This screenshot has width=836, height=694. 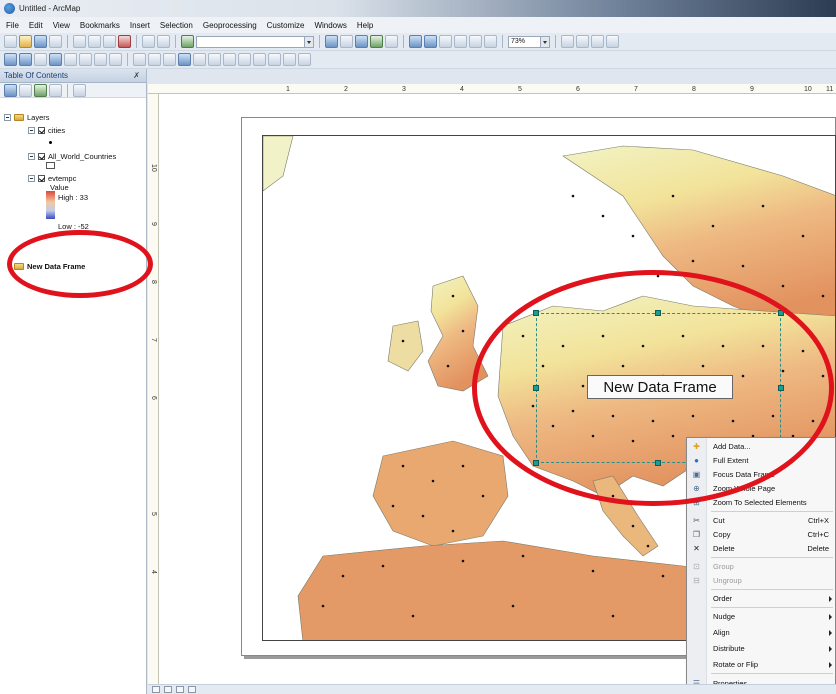 What do you see at coordinates (460, 41) in the screenshot?
I see `zoom-whole-page-icon` at bounding box center [460, 41].